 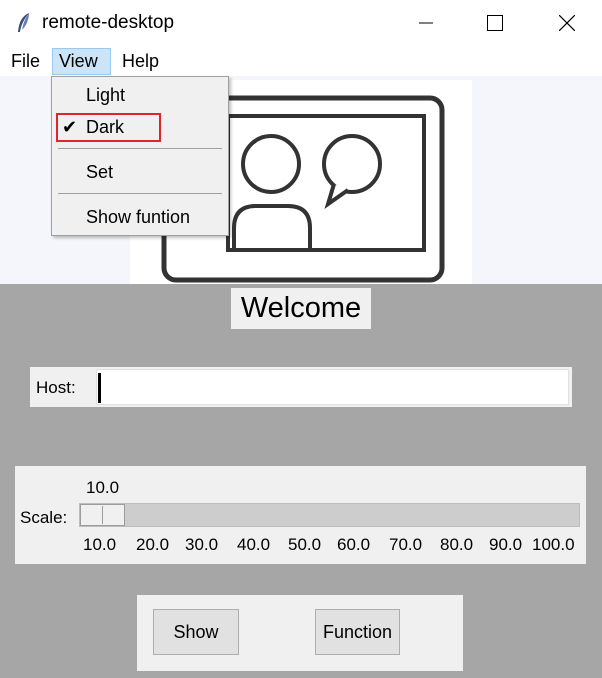 I want to click on scale-tick: 90.0, so click(x=506, y=544).